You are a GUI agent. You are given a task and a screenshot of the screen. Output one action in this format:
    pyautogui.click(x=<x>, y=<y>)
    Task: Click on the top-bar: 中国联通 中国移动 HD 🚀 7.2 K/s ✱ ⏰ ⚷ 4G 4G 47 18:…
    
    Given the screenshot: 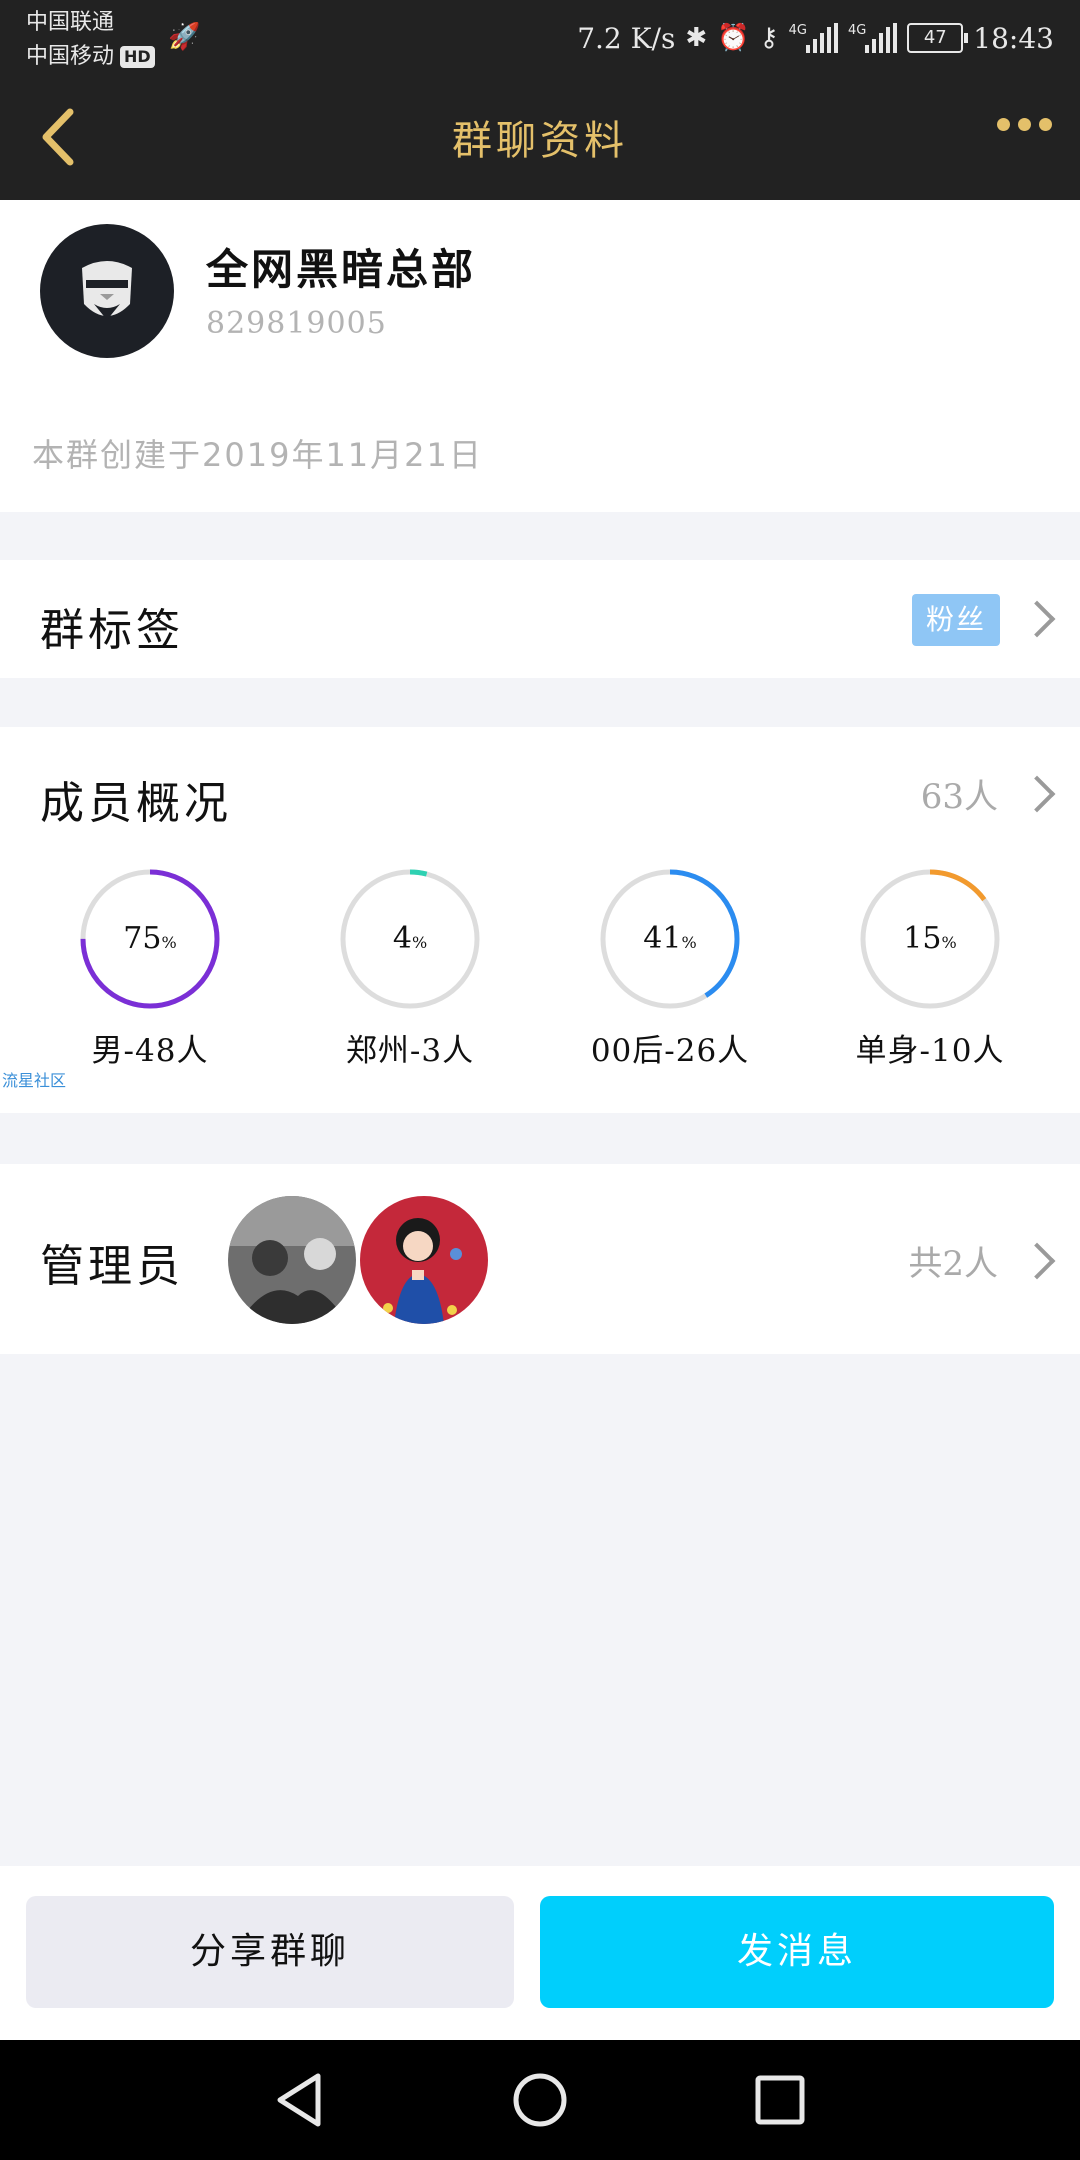 What is the action you would take?
    pyautogui.click(x=540, y=100)
    